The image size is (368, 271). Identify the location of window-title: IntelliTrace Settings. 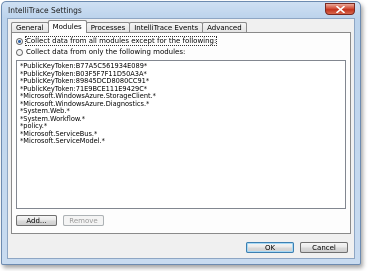
(45, 10).